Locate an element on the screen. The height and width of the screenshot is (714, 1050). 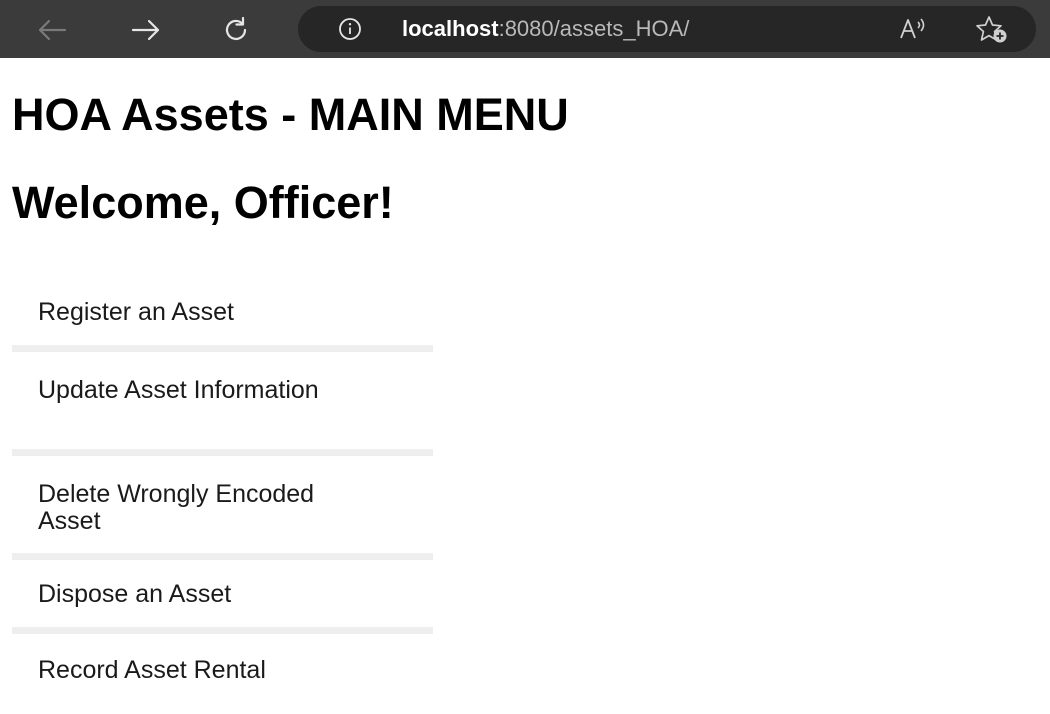
menu-item-label: Delete Wrongly Encoded Asset is located at coordinates (176, 507).